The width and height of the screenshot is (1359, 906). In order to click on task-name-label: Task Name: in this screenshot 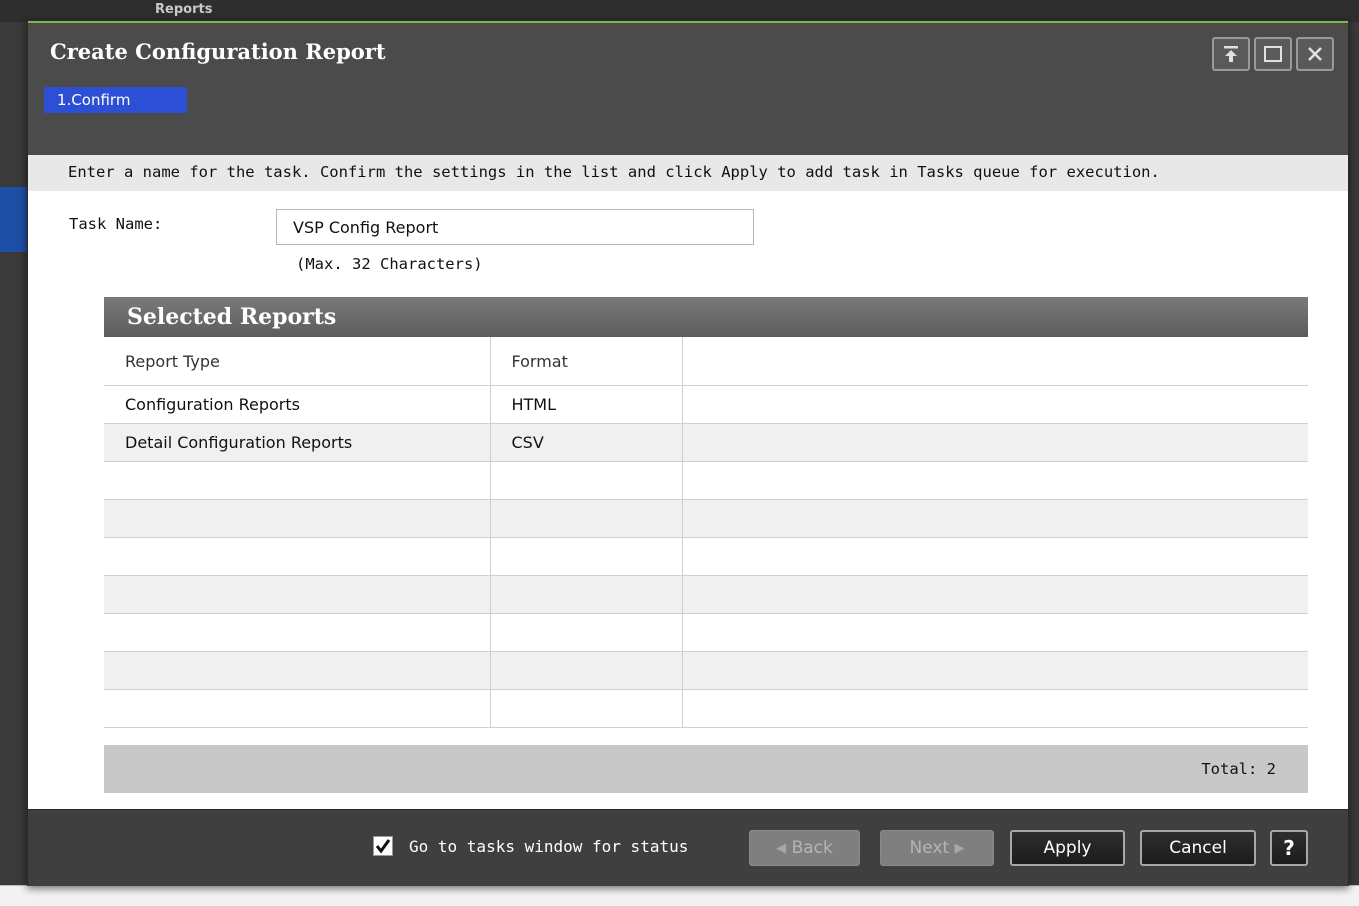, I will do `click(116, 224)`.